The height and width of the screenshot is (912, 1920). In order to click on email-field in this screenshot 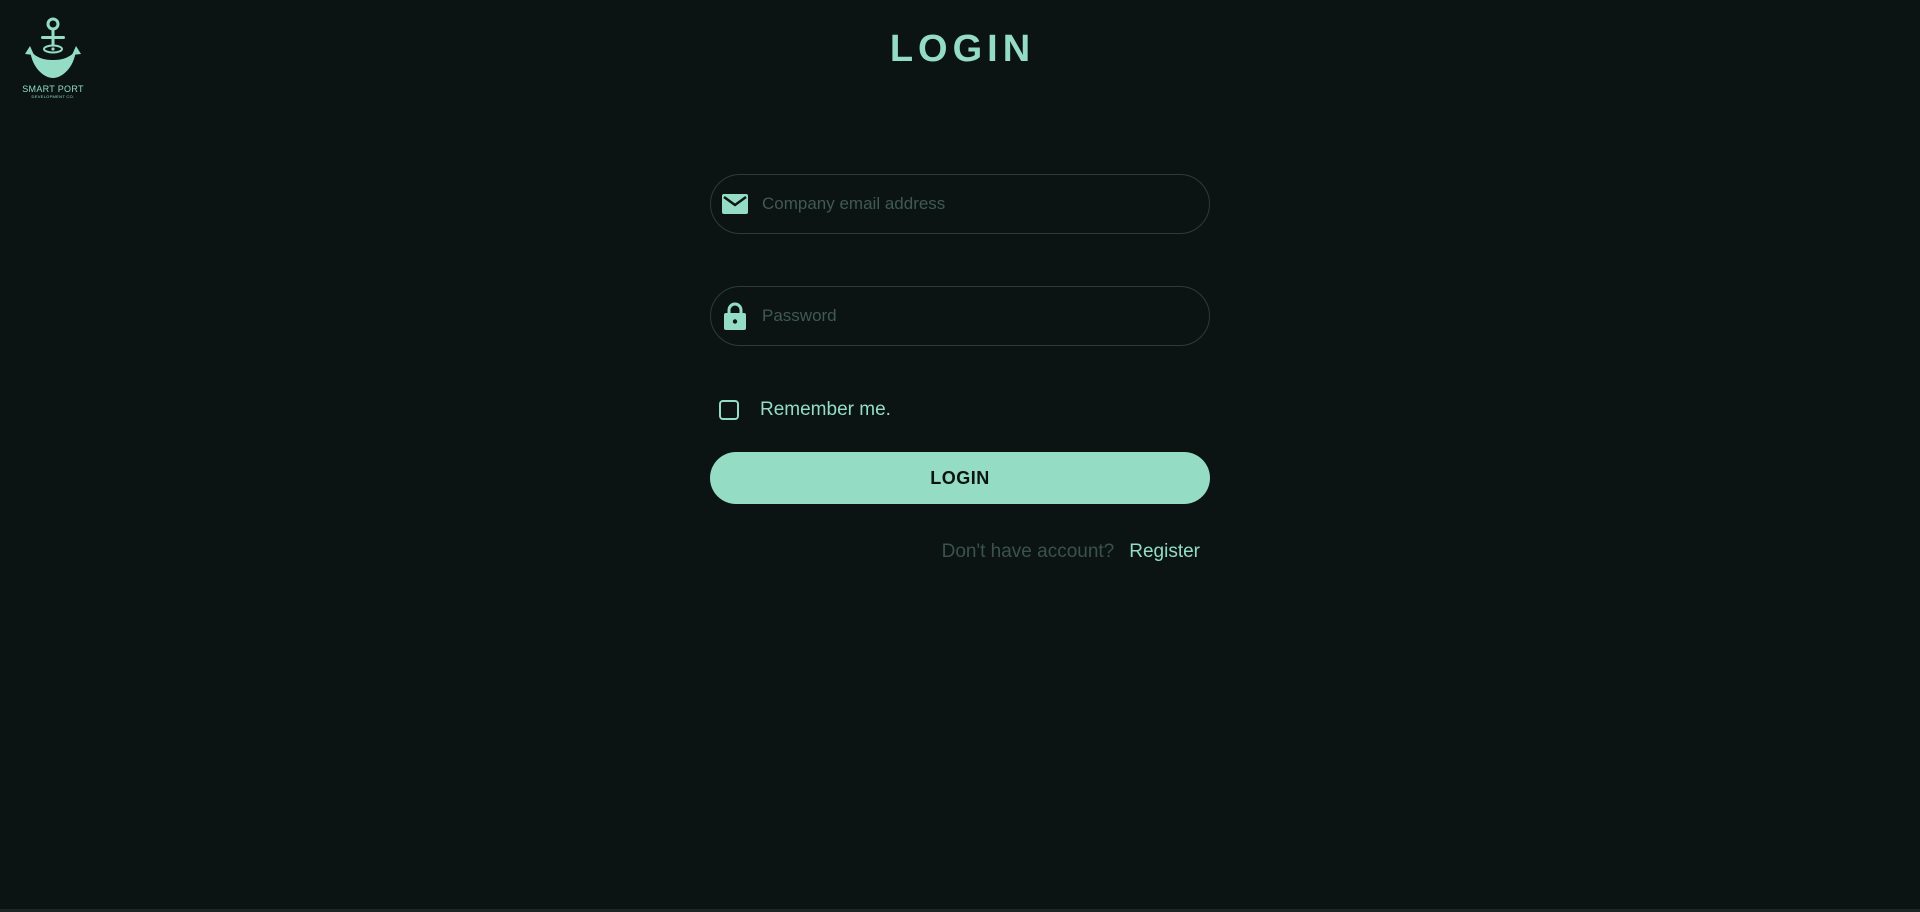, I will do `click(960, 204)`.